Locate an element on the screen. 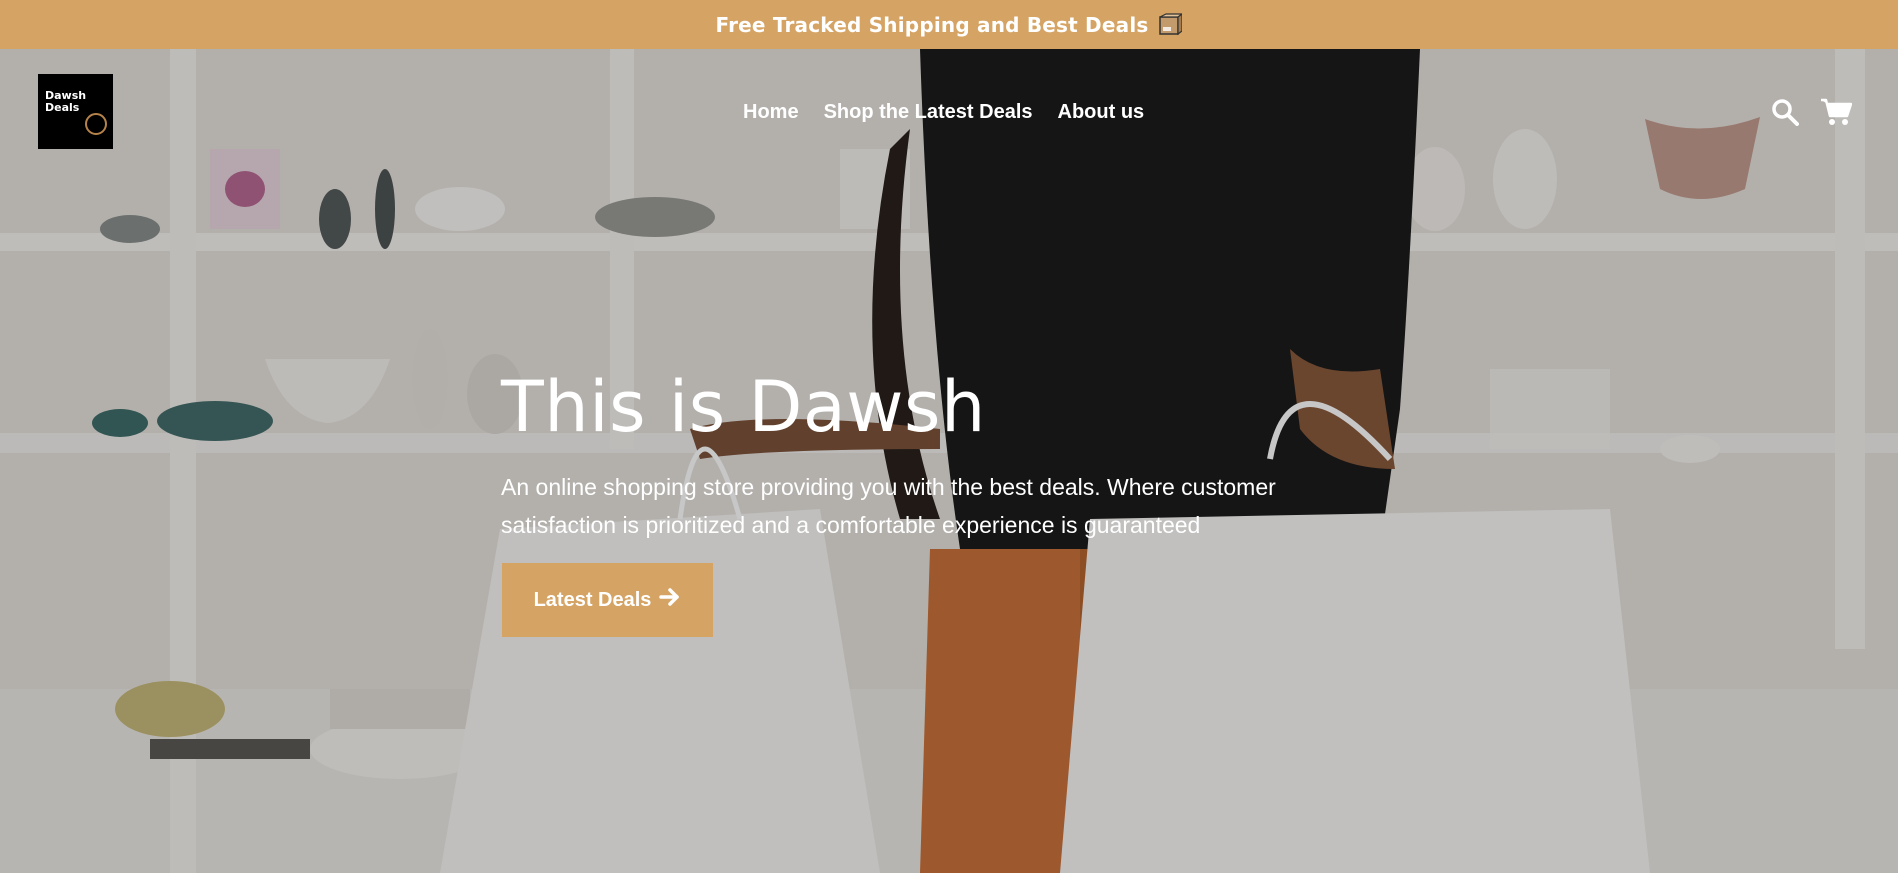 This screenshot has height=873, width=1898. hero-title: This is Dawsh is located at coordinates (743, 407).